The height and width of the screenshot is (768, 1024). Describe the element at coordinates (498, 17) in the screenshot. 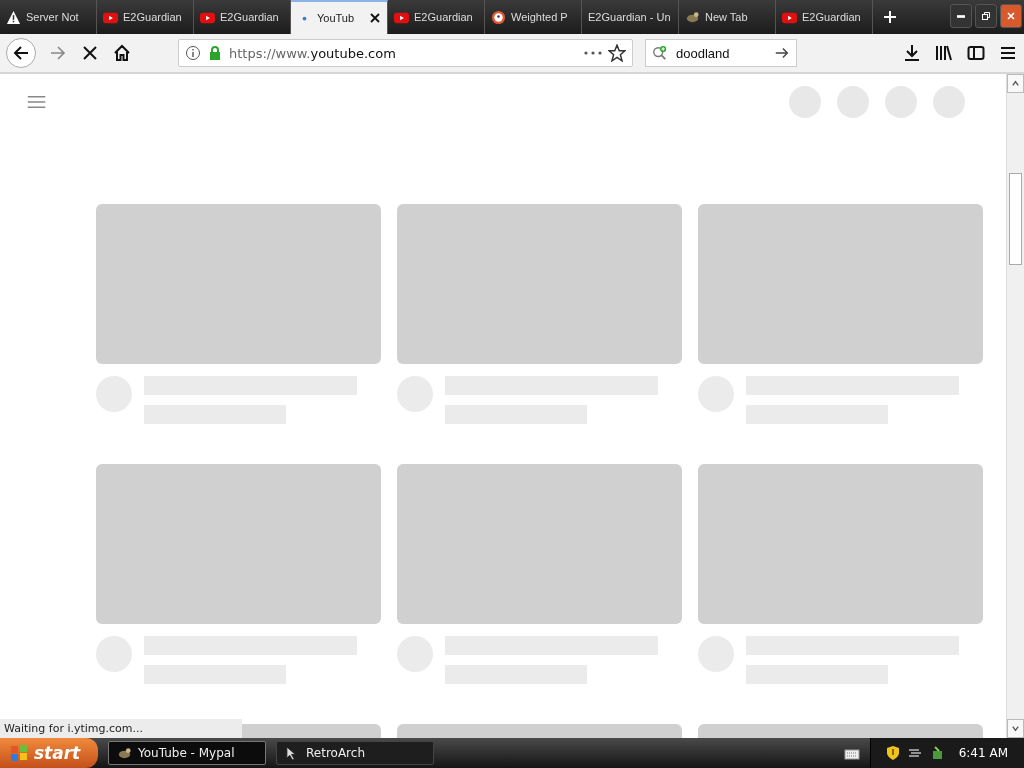

I see `duck-icon` at that location.